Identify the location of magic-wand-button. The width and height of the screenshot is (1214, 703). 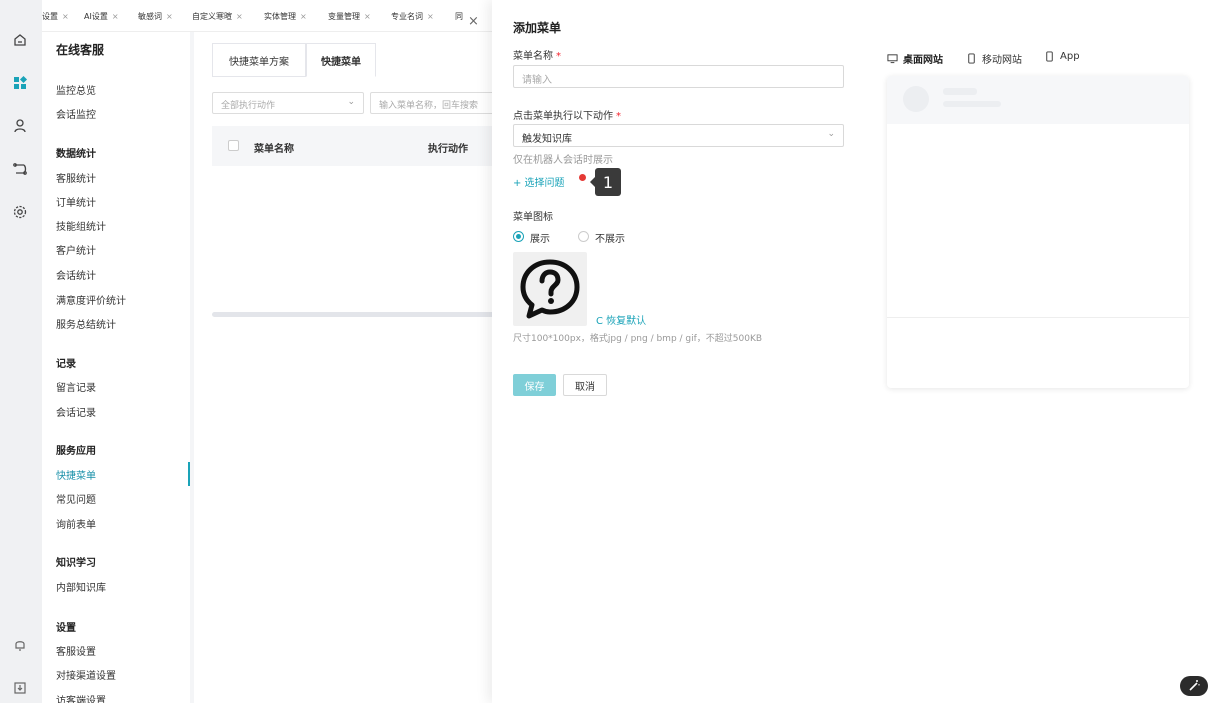
(1194, 686).